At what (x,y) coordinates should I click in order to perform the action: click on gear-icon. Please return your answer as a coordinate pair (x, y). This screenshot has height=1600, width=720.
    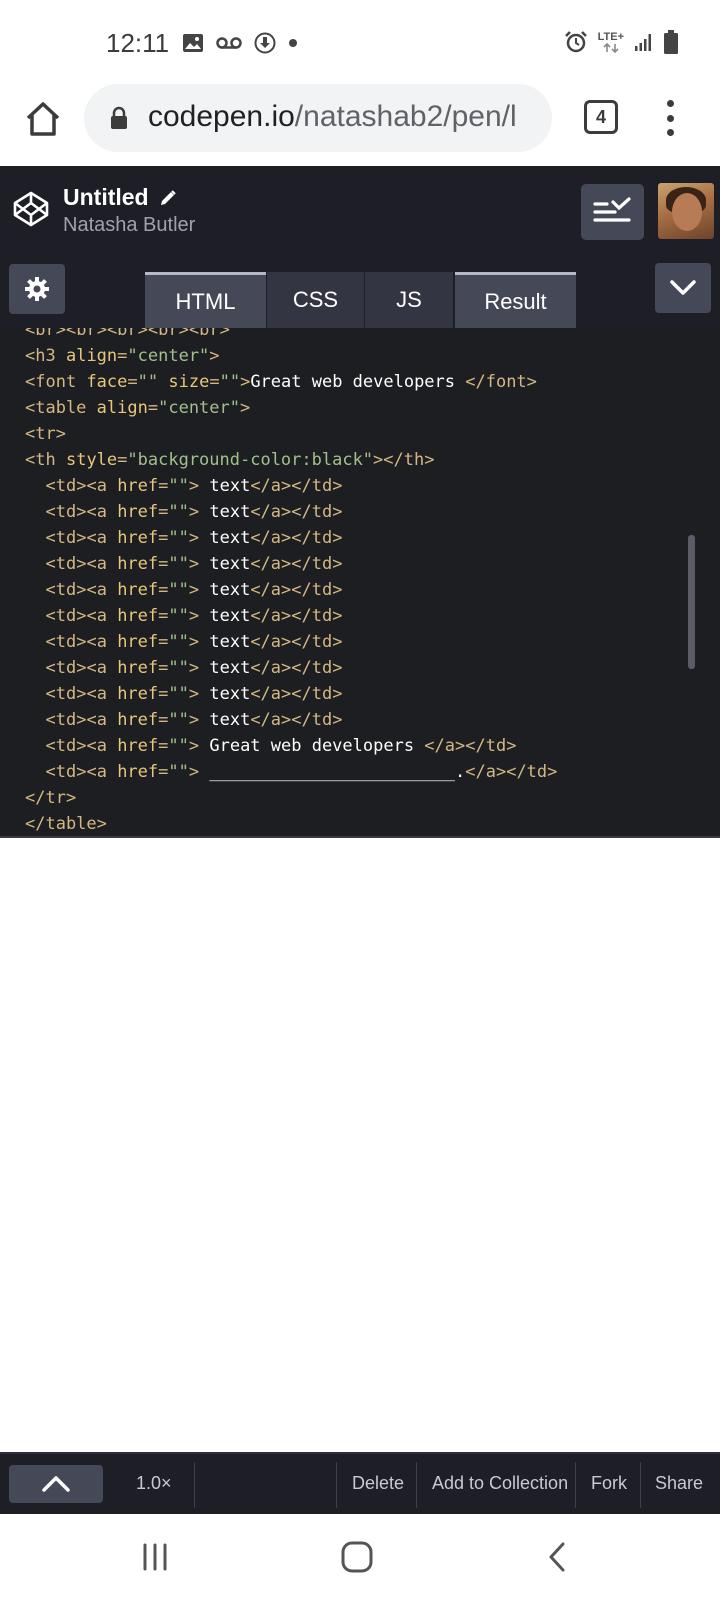
    Looking at the image, I should click on (37, 289).